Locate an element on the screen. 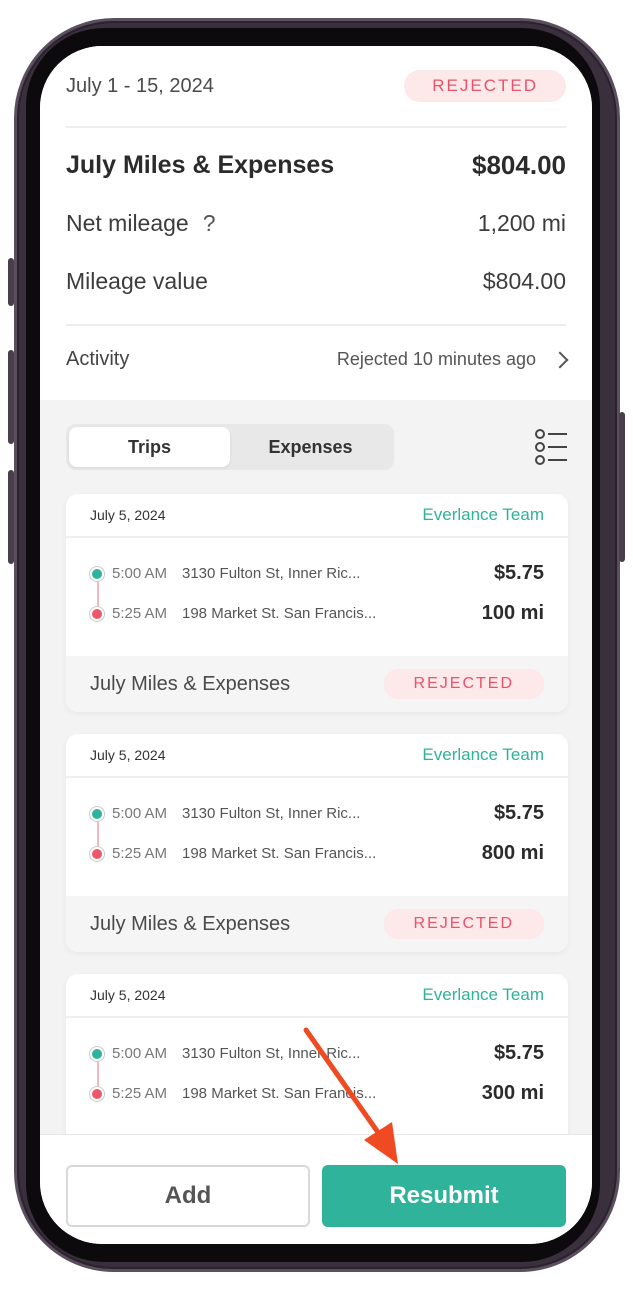 This screenshot has width=633, height=1290. volume-up-button is located at coordinates (11, 397).